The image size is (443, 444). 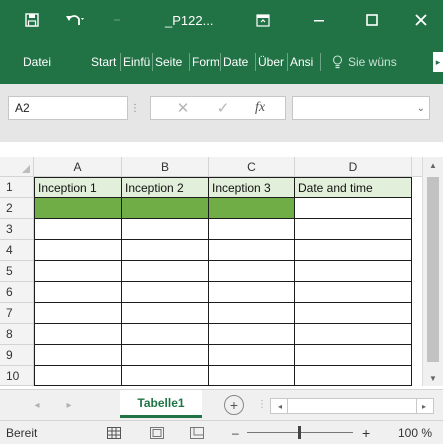 What do you see at coordinates (223, 108) in the screenshot?
I see `enter-icon: ✓` at bounding box center [223, 108].